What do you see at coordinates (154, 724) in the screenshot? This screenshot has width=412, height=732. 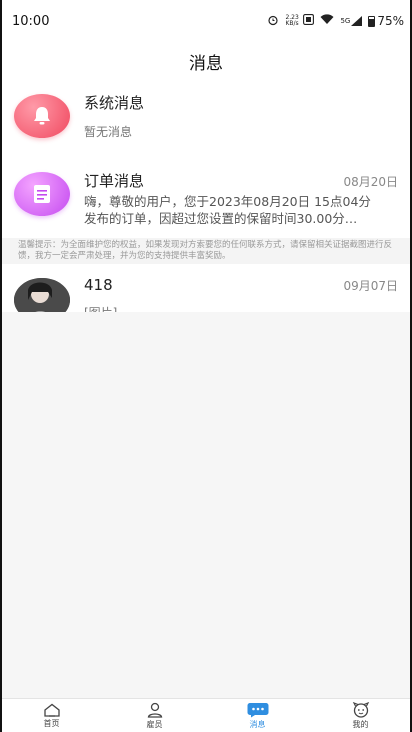 I see `tab-employee-label: 雇员` at bounding box center [154, 724].